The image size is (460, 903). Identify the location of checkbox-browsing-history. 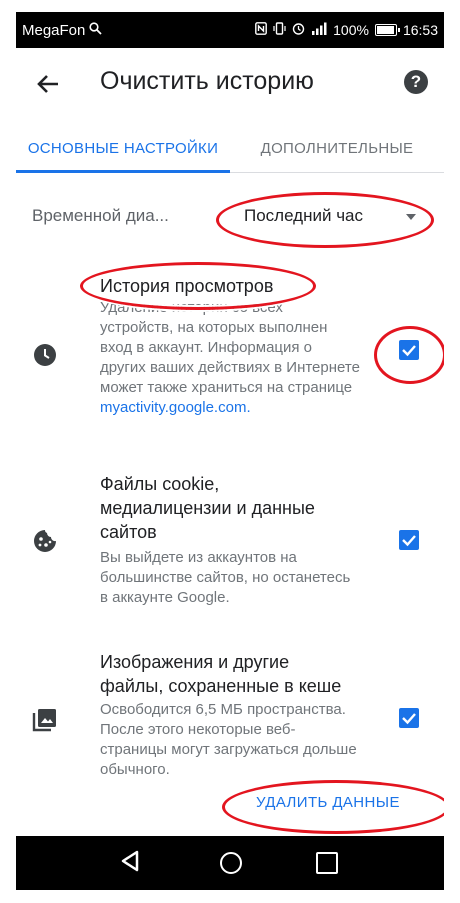
(409, 350).